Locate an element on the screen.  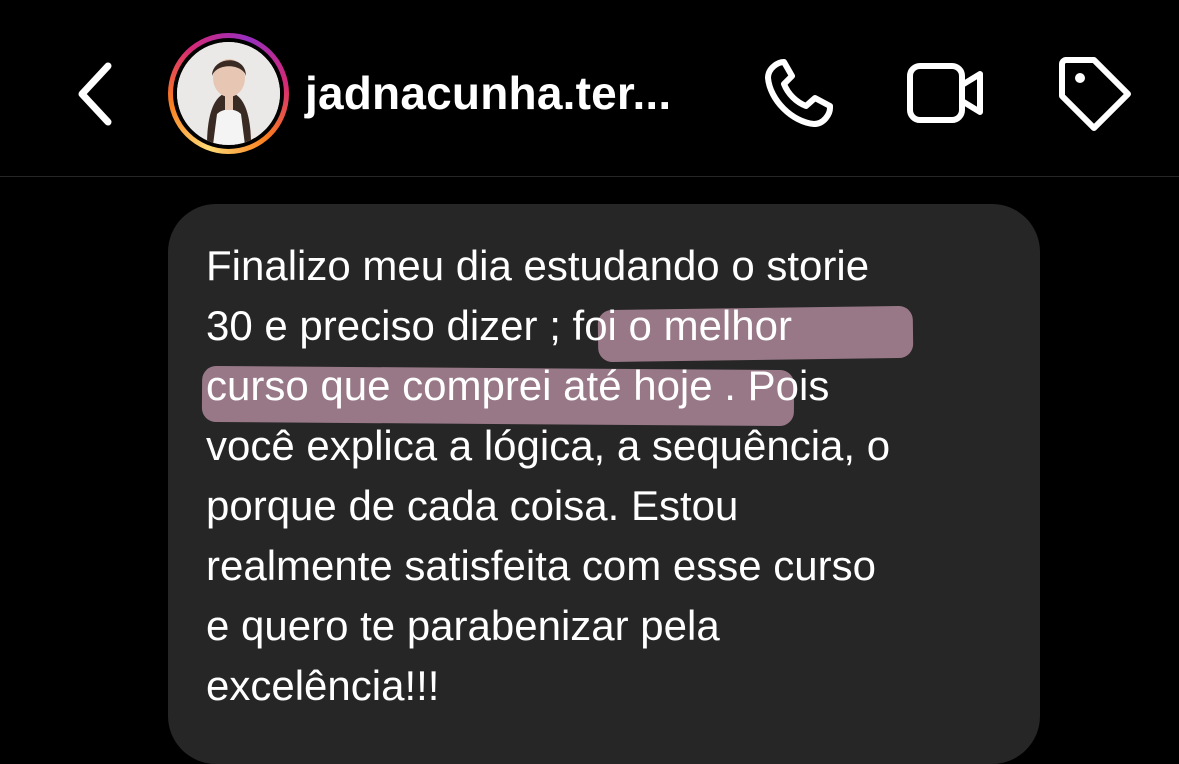
back-button is located at coordinates (96, 94).